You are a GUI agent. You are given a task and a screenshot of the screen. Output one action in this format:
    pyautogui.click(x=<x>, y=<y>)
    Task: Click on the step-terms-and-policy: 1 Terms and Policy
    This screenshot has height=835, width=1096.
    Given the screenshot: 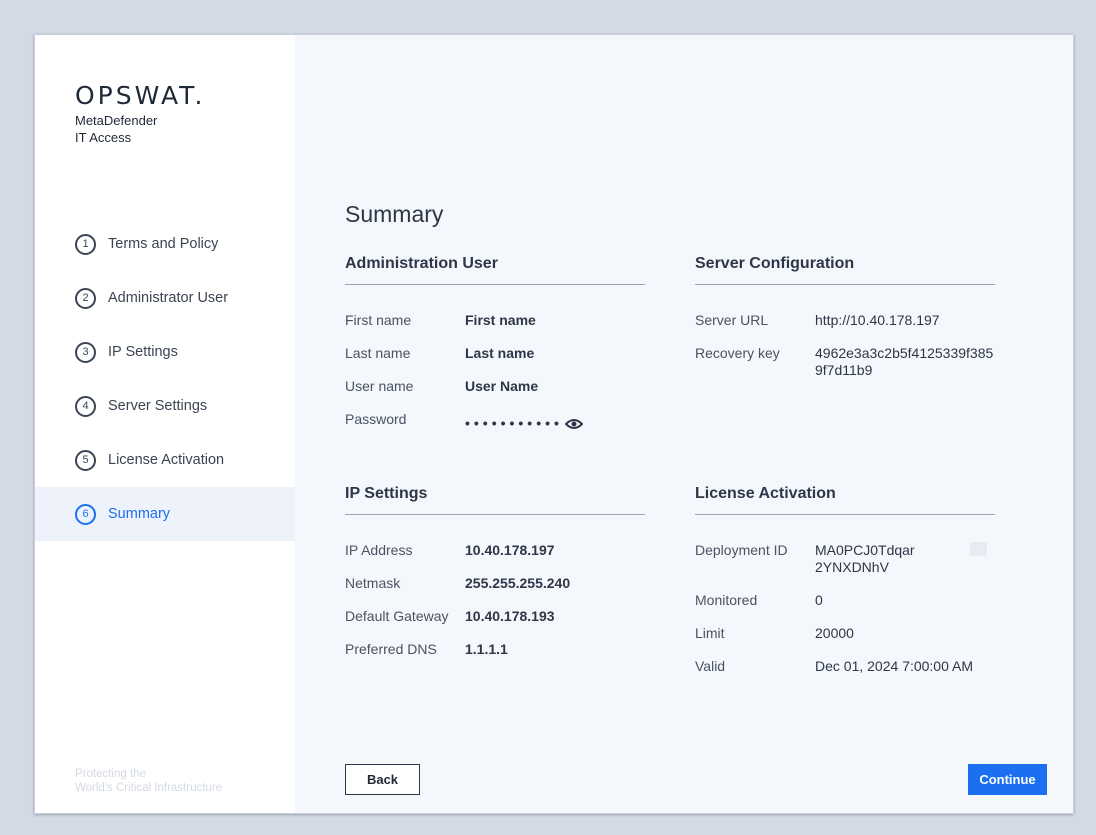 What is the action you would take?
    pyautogui.click(x=165, y=244)
    